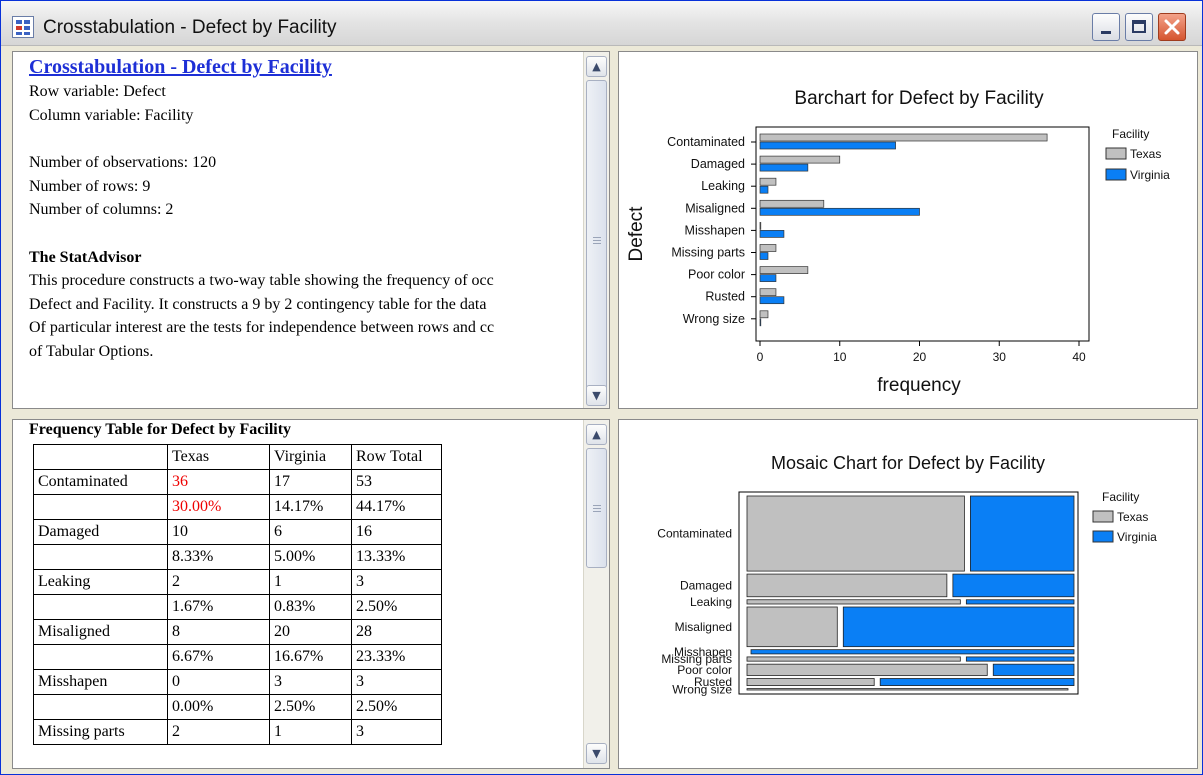 Image resolution: width=1203 pixels, height=775 pixels. Describe the element at coordinates (596, 594) in the screenshot. I see `table-scrollbar: ▲ ▼` at that location.